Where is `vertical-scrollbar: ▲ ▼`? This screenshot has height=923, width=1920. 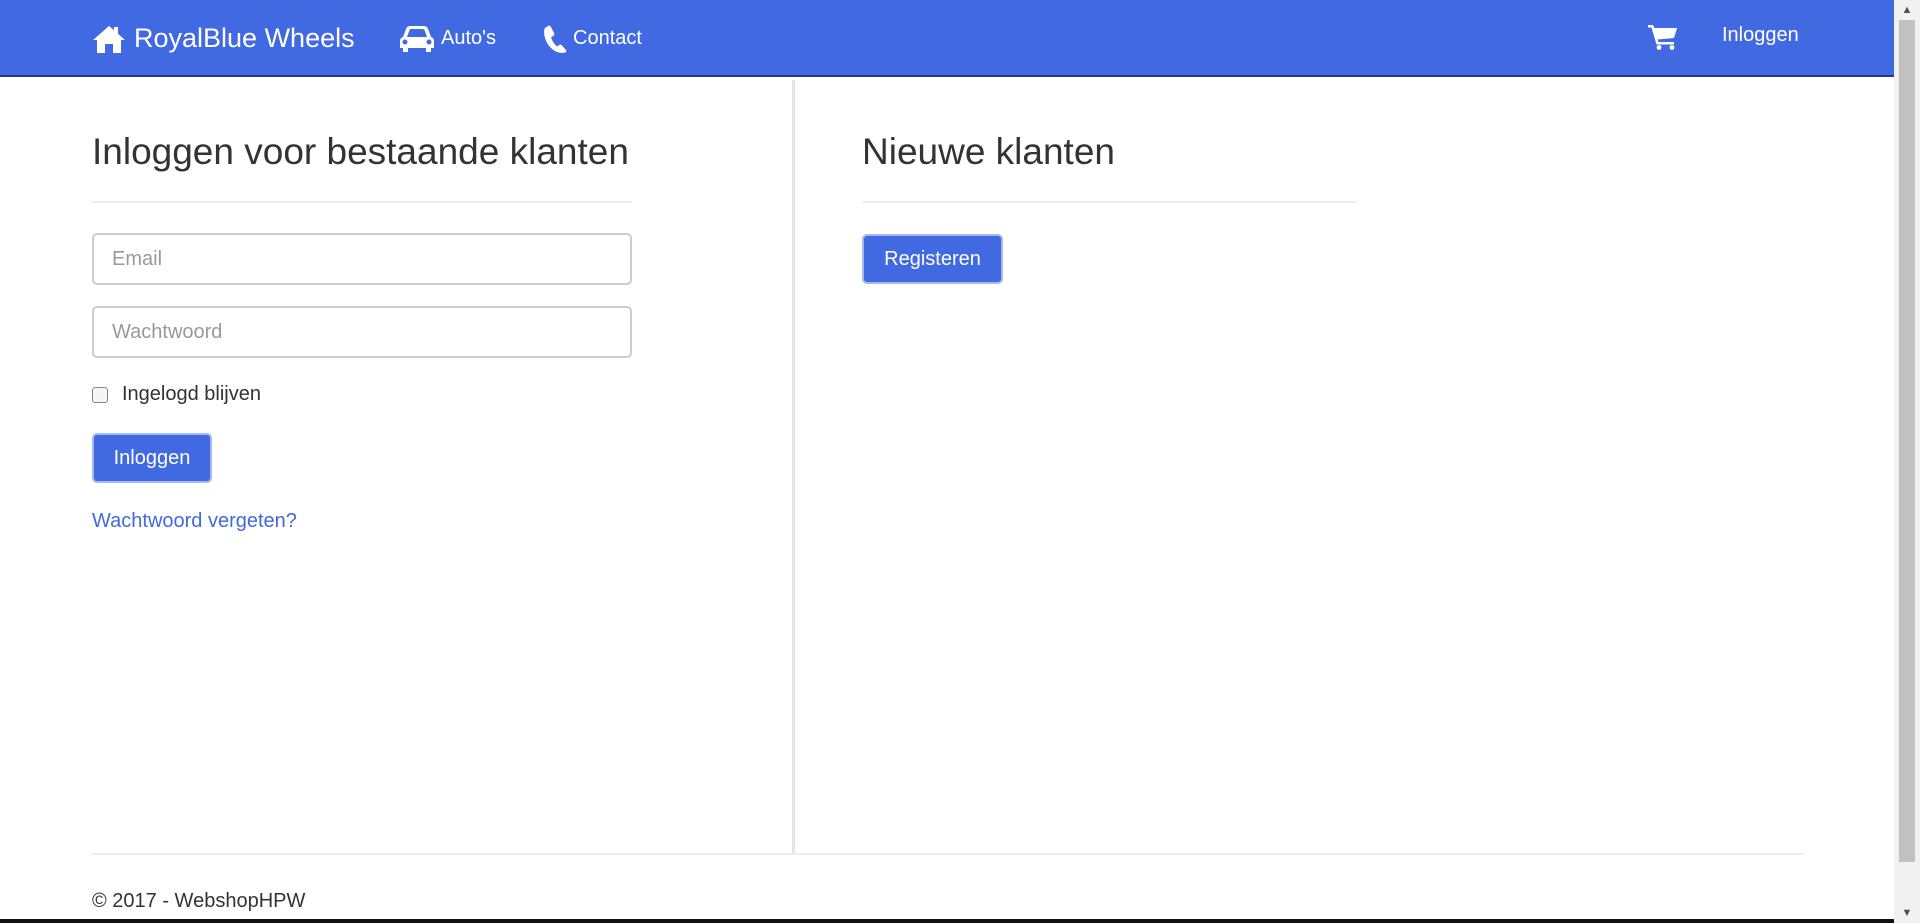
vertical-scrollbar: ▲ ▼ is located at coordinates (1907, 461).